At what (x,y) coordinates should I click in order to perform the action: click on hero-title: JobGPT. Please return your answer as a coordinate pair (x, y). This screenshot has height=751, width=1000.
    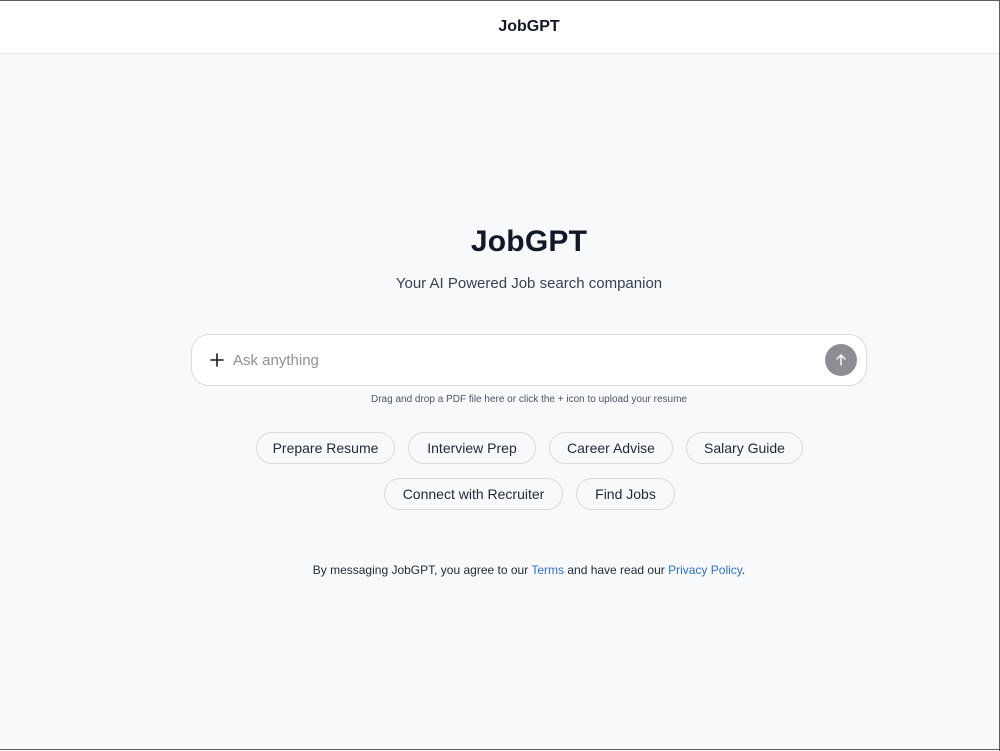
    Looking at the image, I should click on (529, 241).